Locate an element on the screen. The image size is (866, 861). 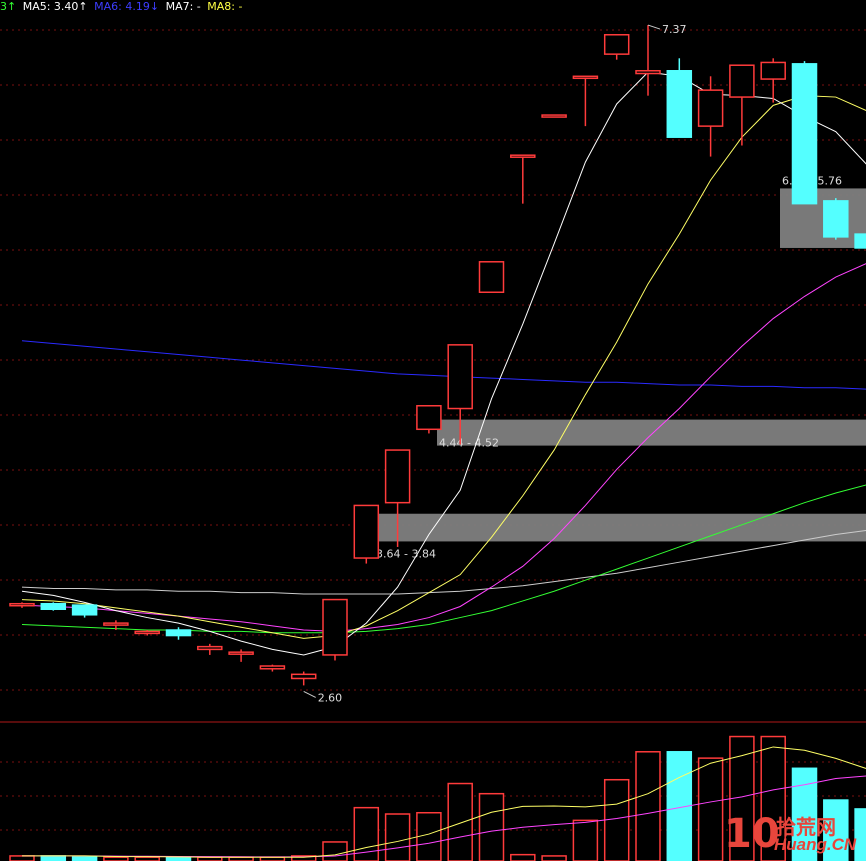
zone-label: 4.44 - 4.52 is located at coordinates (469, 443).